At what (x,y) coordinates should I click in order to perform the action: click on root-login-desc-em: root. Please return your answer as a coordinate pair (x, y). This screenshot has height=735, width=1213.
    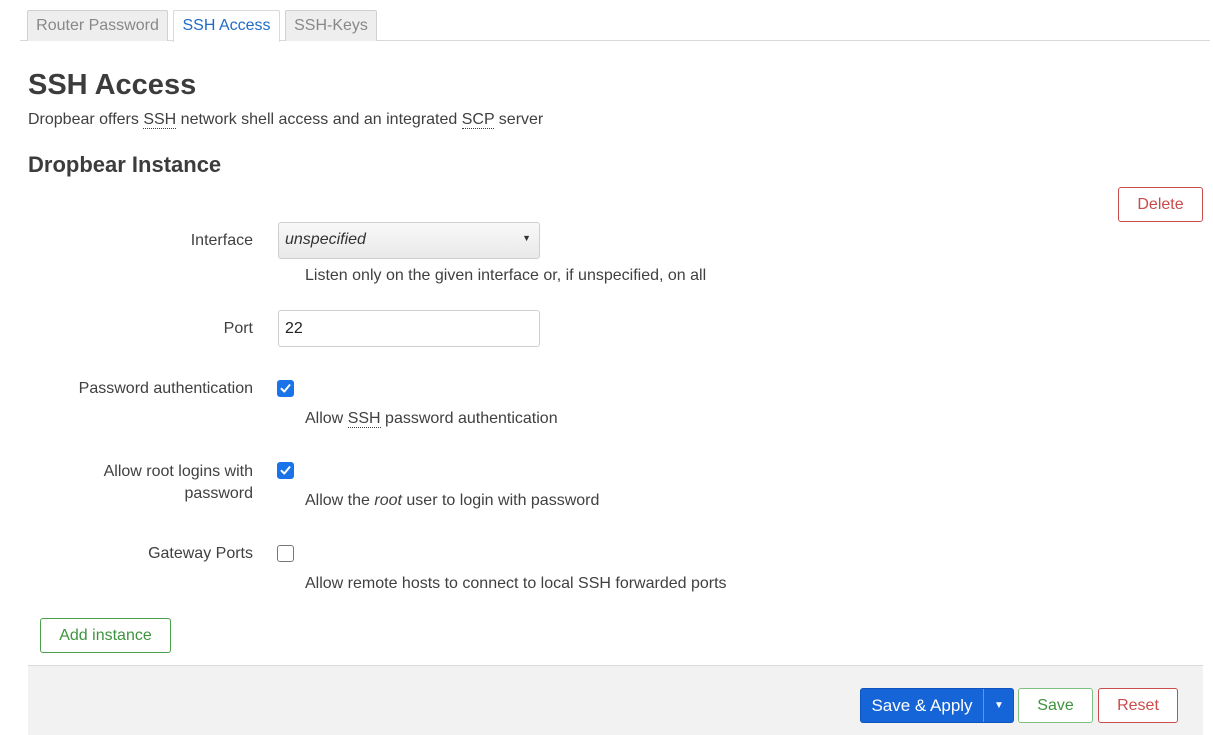
    Looking at the image, I should click on (388, 500).